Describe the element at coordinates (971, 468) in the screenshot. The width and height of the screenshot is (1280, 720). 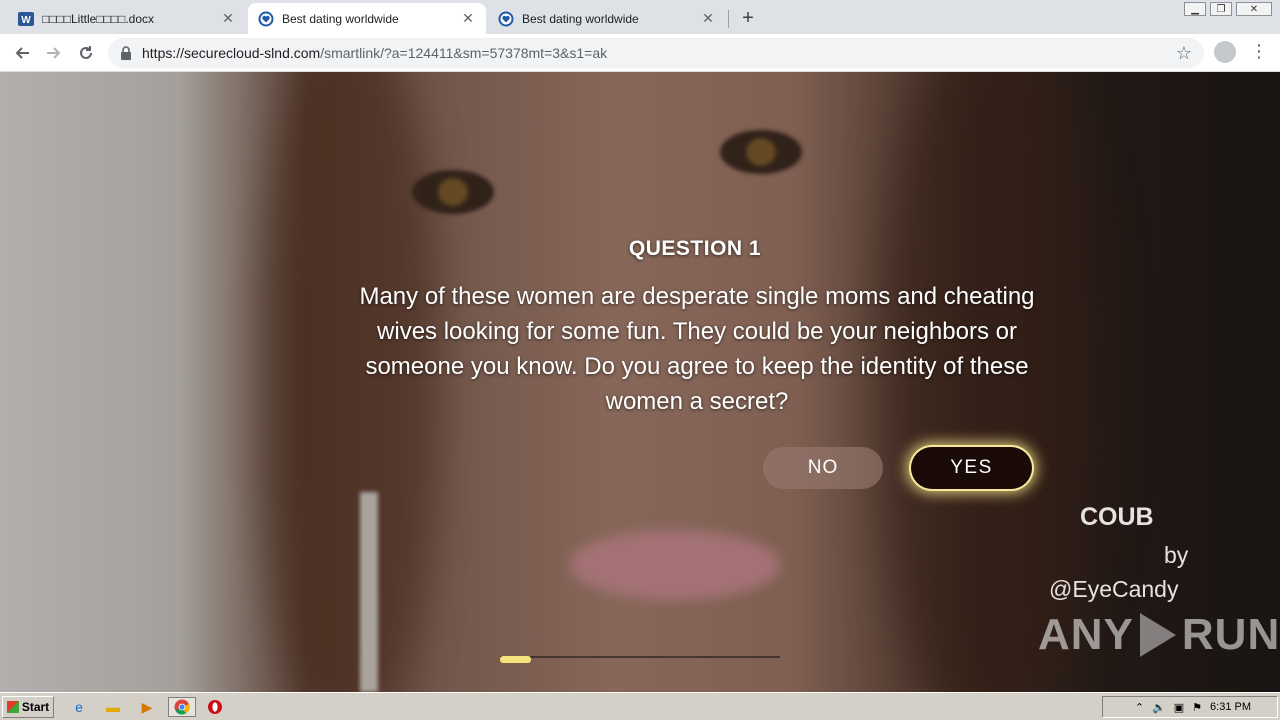
I see `yes-button: YES` at that location.